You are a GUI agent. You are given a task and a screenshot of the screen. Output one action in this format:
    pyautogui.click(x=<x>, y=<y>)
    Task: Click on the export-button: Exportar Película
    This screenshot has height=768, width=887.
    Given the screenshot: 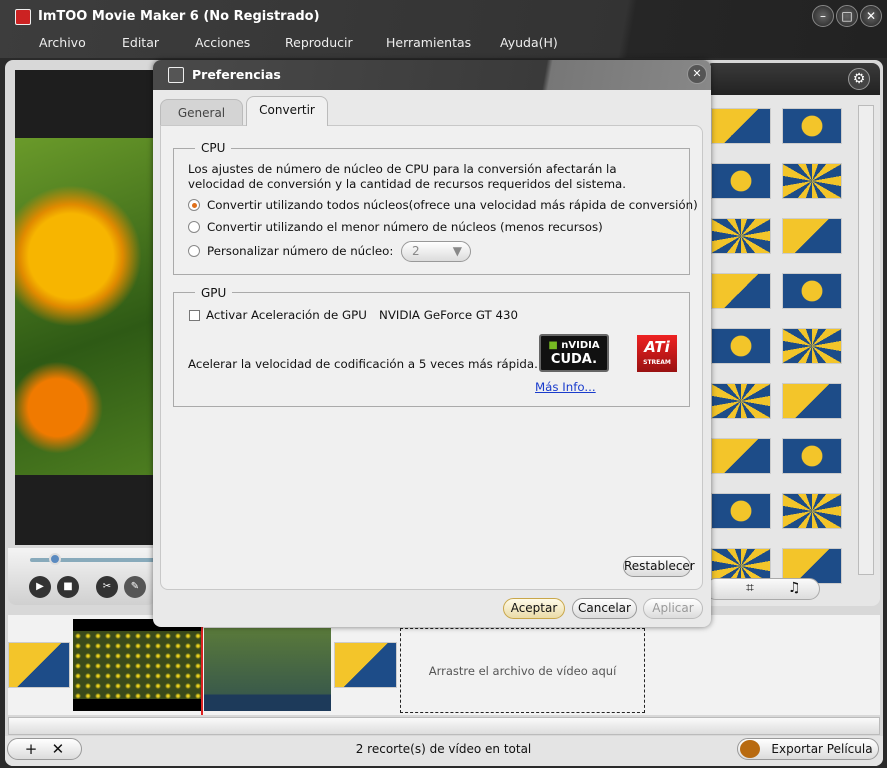 What is the action you would take?
    pyautogui.click(x=808, y=749)
    